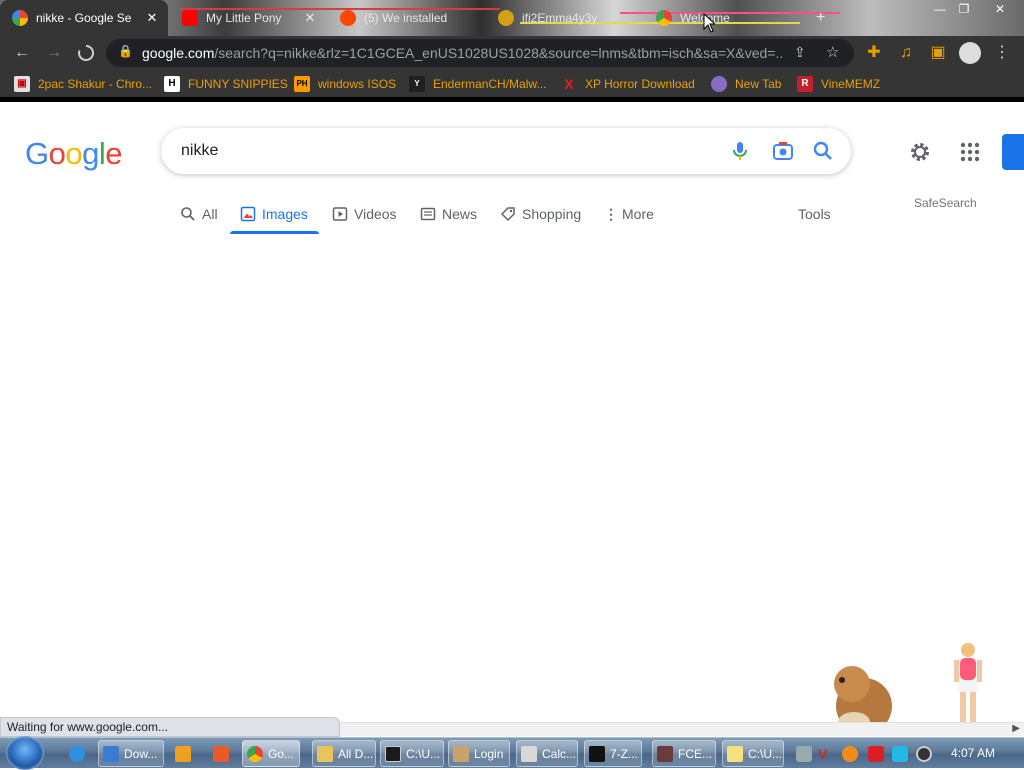  Describe the element at coordinates (20, 18) in the screenshot. I see `google-icon` at that location.